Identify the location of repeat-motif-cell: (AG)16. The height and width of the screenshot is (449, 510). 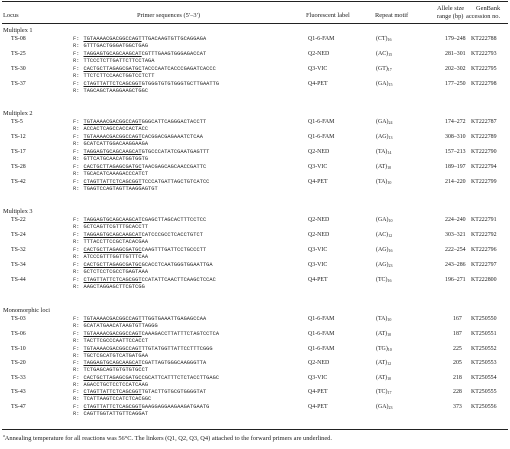
(384, 250).